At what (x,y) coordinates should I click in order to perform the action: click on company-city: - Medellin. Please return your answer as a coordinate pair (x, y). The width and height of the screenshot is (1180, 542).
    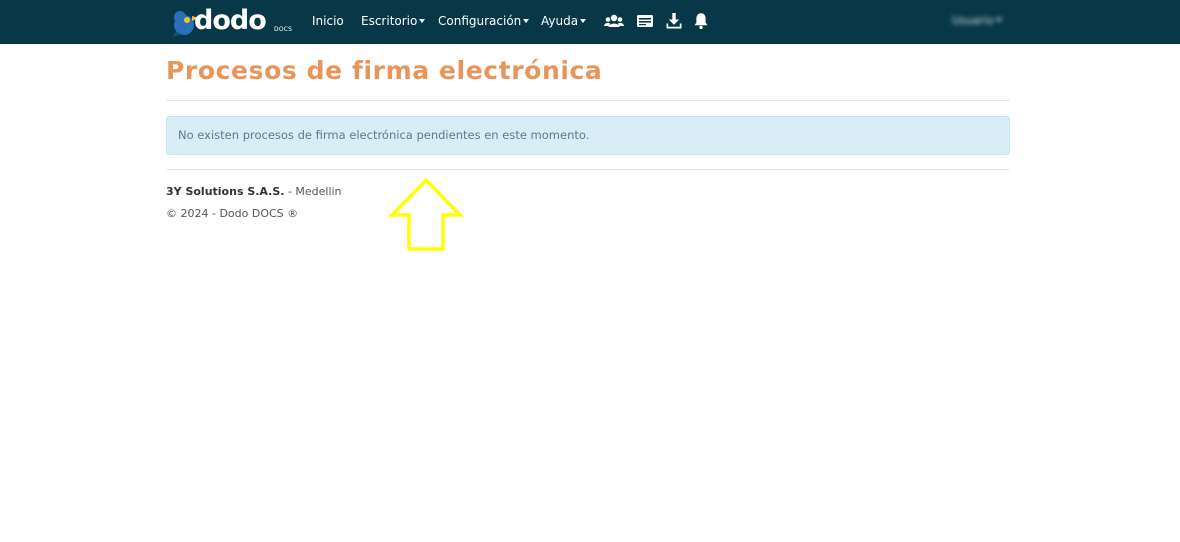
    Looking at the image, I should click on (313, 191).